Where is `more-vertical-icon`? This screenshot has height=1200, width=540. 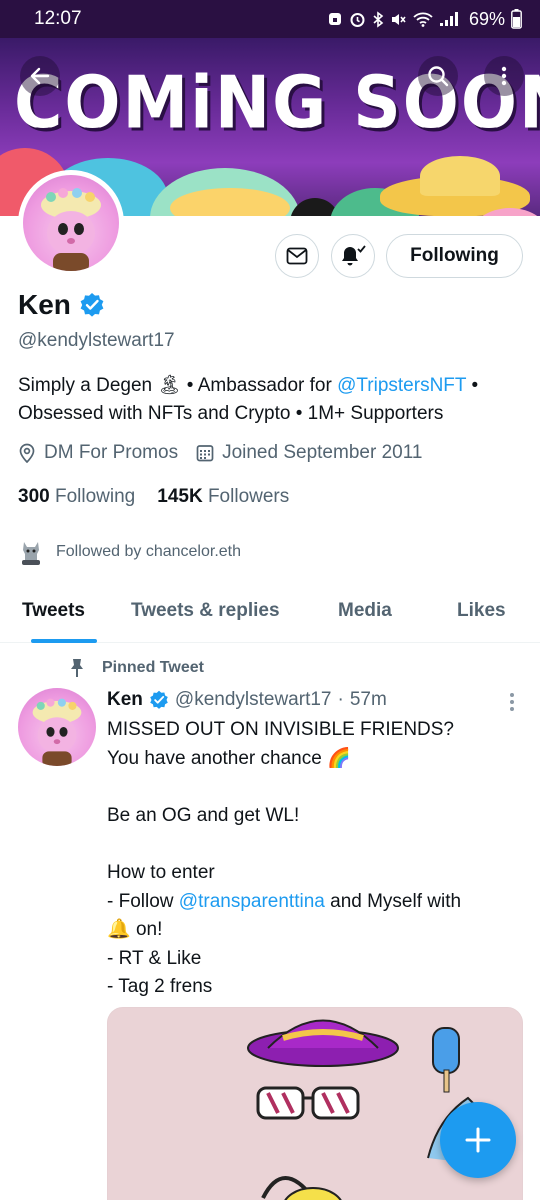
more-vertical-icon is located at coordinates (504, 76).